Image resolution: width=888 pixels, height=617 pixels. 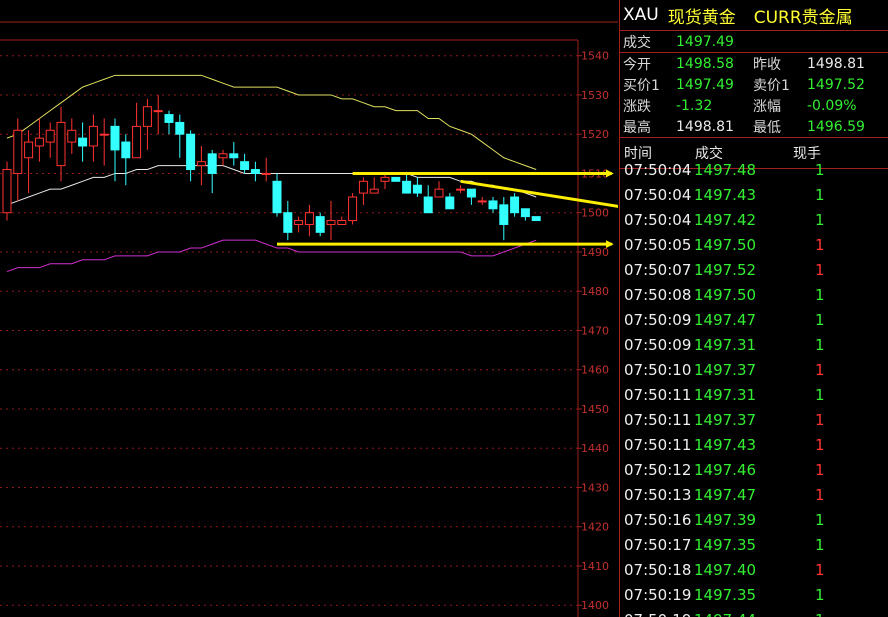 I want to click on quote-row-change: 涨跌 -1.32 涨幅 -0.09%, so click(x=754, y=105).